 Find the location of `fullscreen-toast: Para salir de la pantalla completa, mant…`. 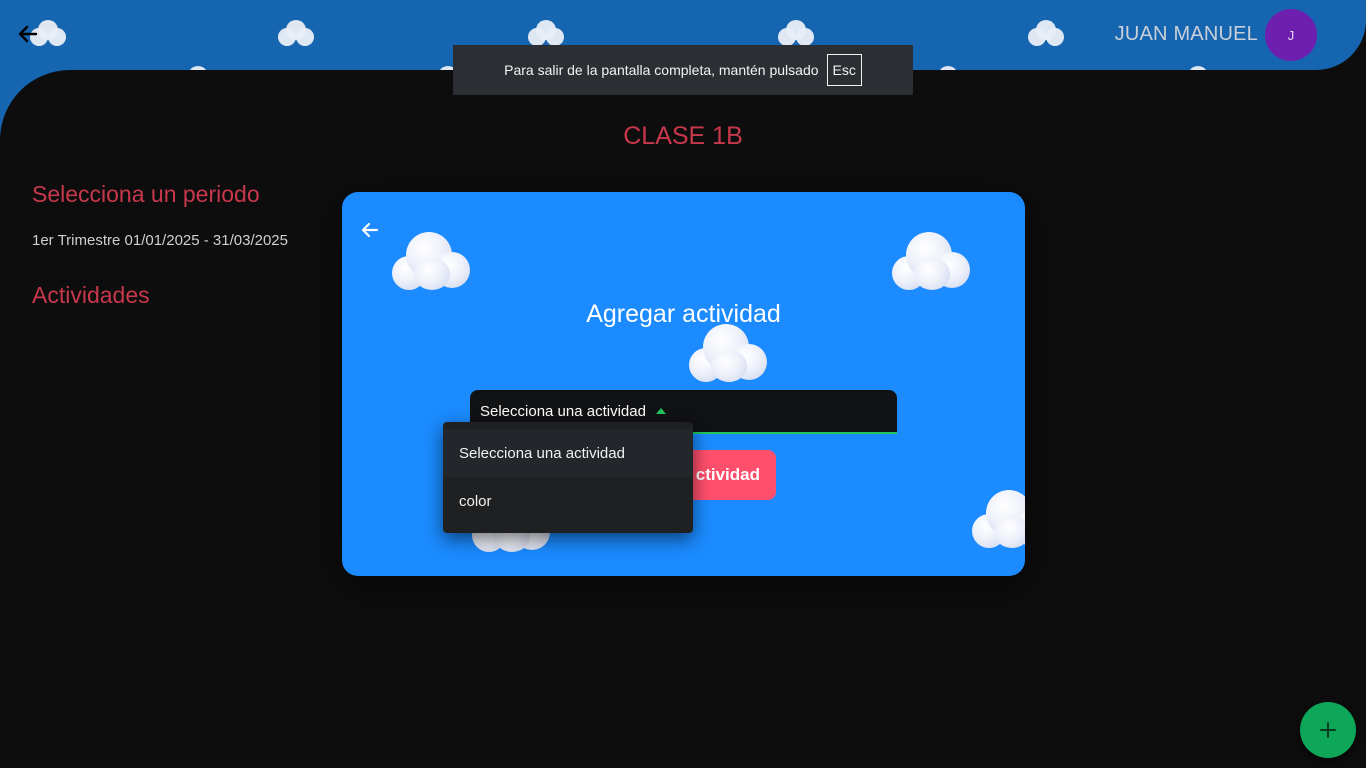

fullscreen-toast: Para salir de la pantalla completa, mant… is located at coordinates (683, 70).